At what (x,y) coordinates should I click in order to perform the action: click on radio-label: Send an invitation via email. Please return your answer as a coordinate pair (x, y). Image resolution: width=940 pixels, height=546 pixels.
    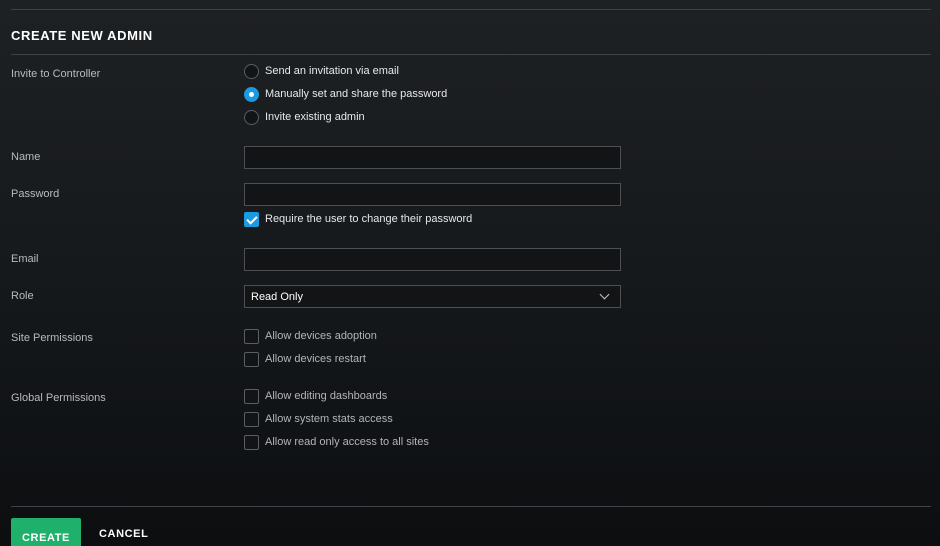
    Looking at the image, I should click on (332, 71).